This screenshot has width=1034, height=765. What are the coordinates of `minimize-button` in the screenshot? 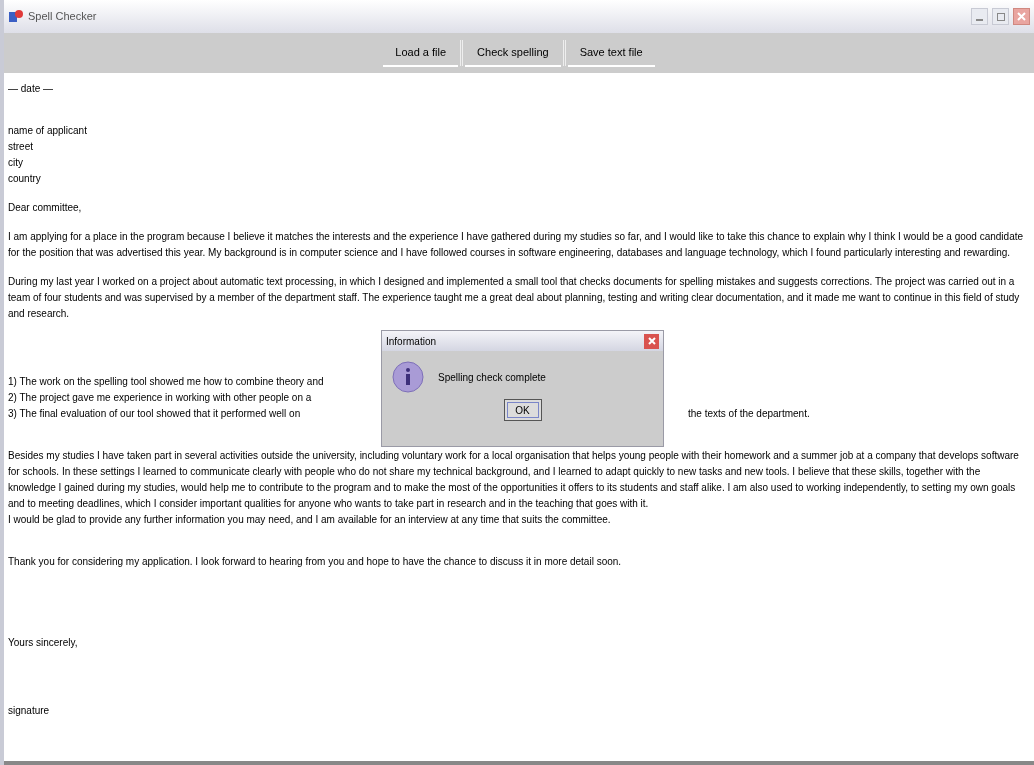 It's located at (979, 16).